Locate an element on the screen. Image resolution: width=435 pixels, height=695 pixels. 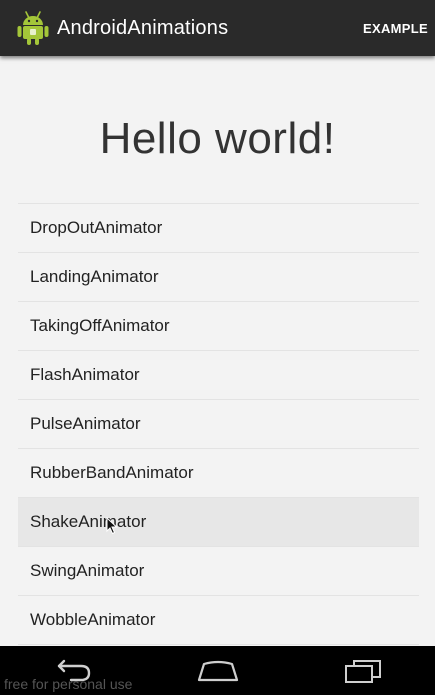
recent-apps-icon is located at coordinates (362, 671).